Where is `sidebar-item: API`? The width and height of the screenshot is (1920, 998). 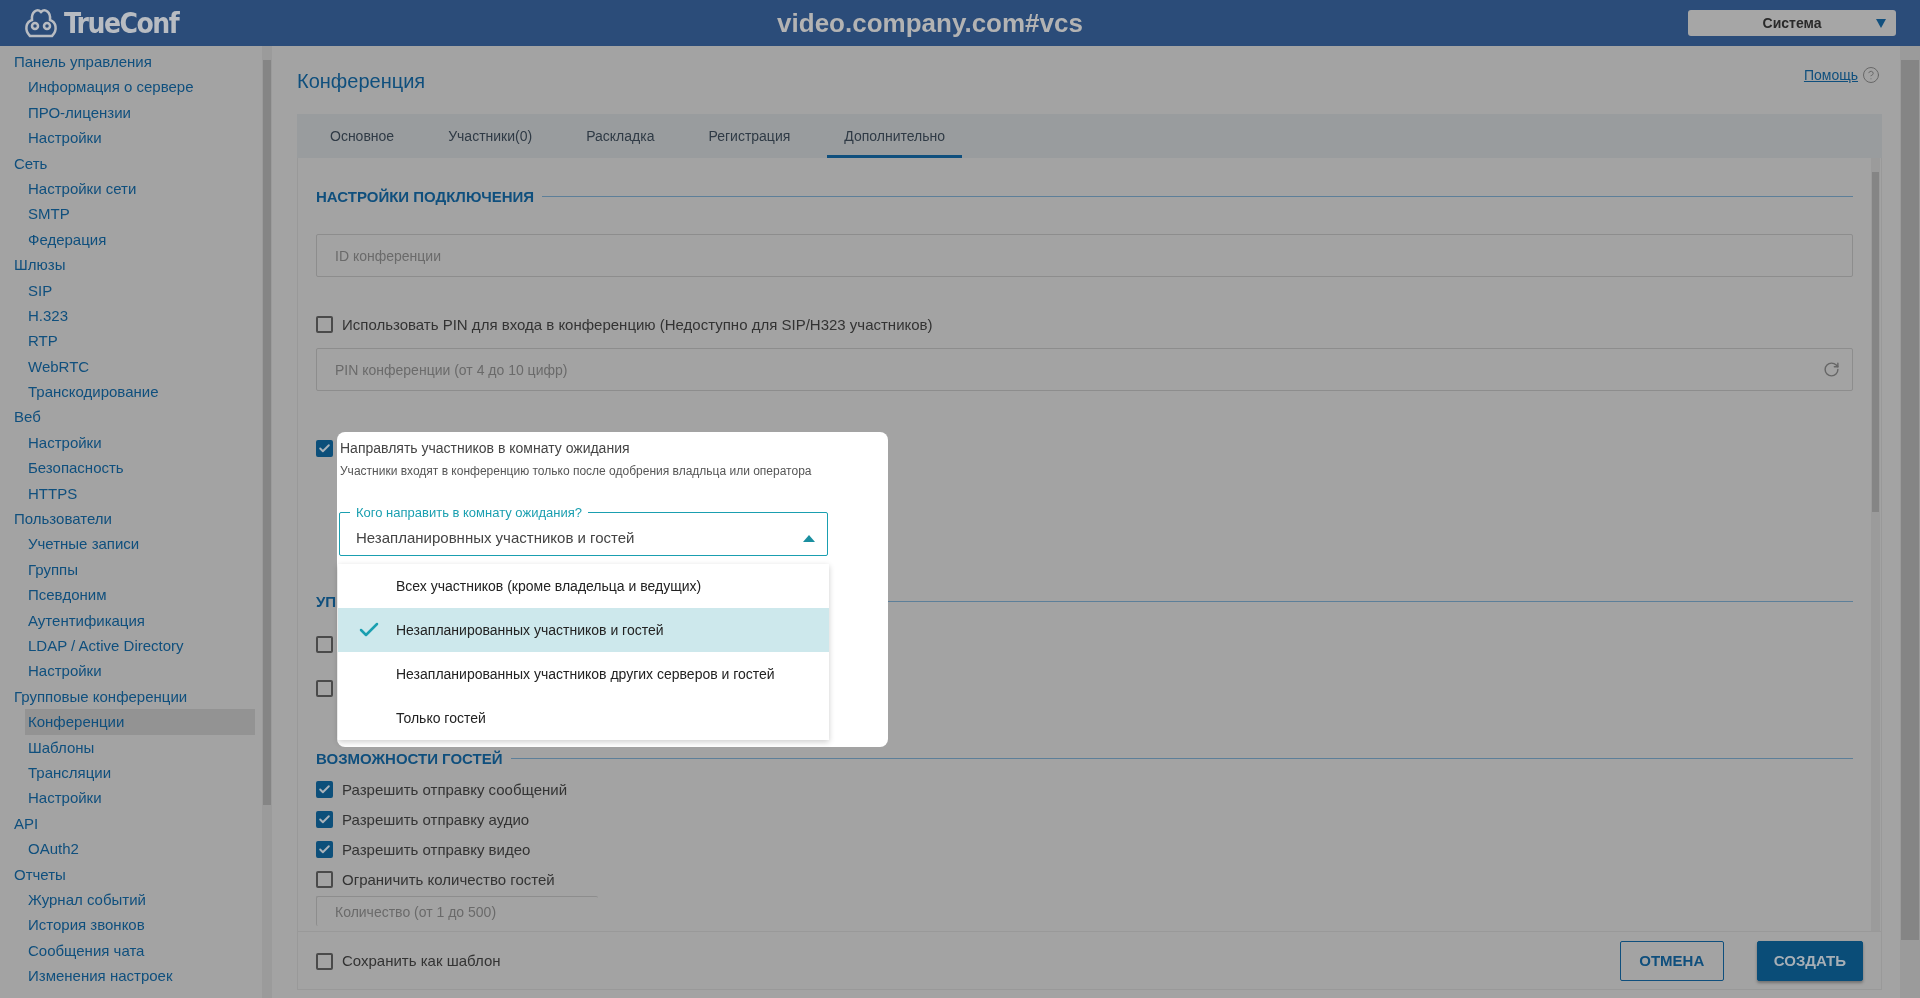 sidebar-item: API is located at coordinates (127, 823).